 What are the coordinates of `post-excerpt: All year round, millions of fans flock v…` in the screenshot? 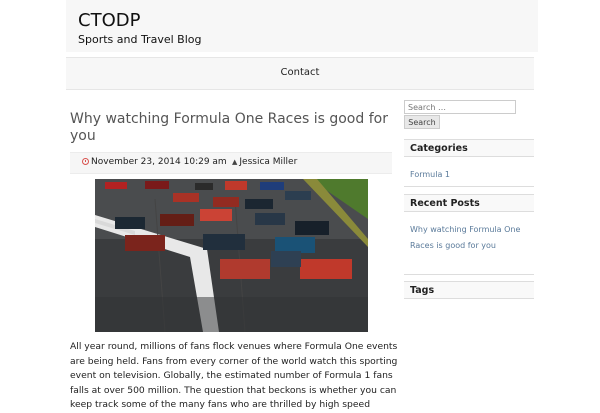 It's located at (234, 375).